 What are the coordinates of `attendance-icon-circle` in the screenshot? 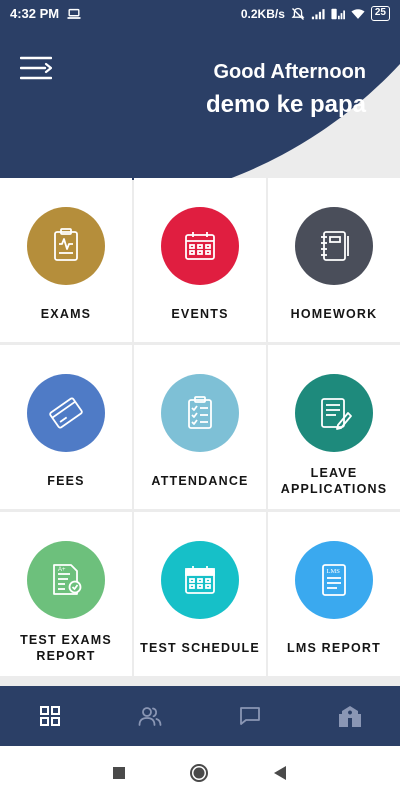 It's located at (200, 413).